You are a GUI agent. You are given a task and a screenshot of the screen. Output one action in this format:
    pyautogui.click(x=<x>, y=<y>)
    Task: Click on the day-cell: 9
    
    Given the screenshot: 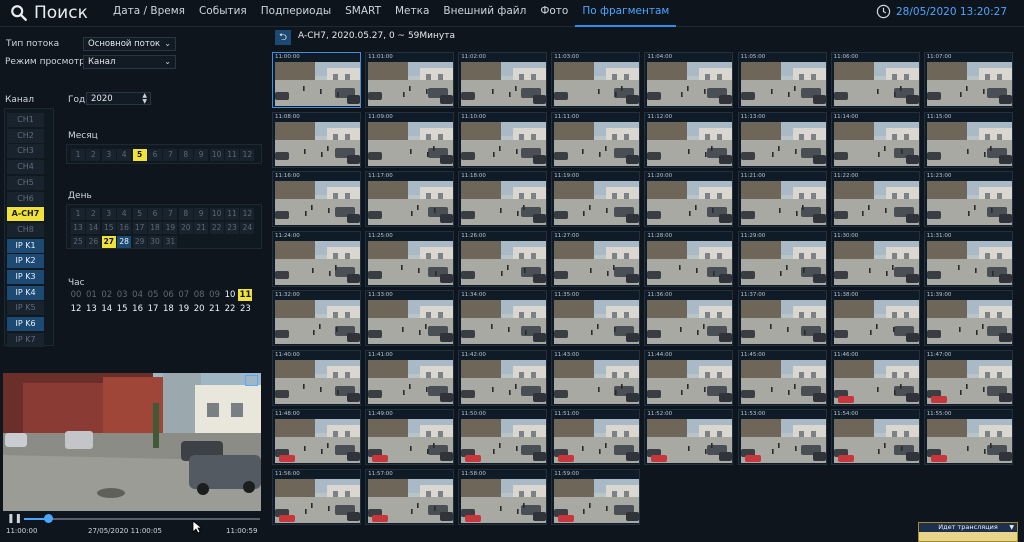 What is the action you would take?
    pyautogui.click(x=201, y=214)
    